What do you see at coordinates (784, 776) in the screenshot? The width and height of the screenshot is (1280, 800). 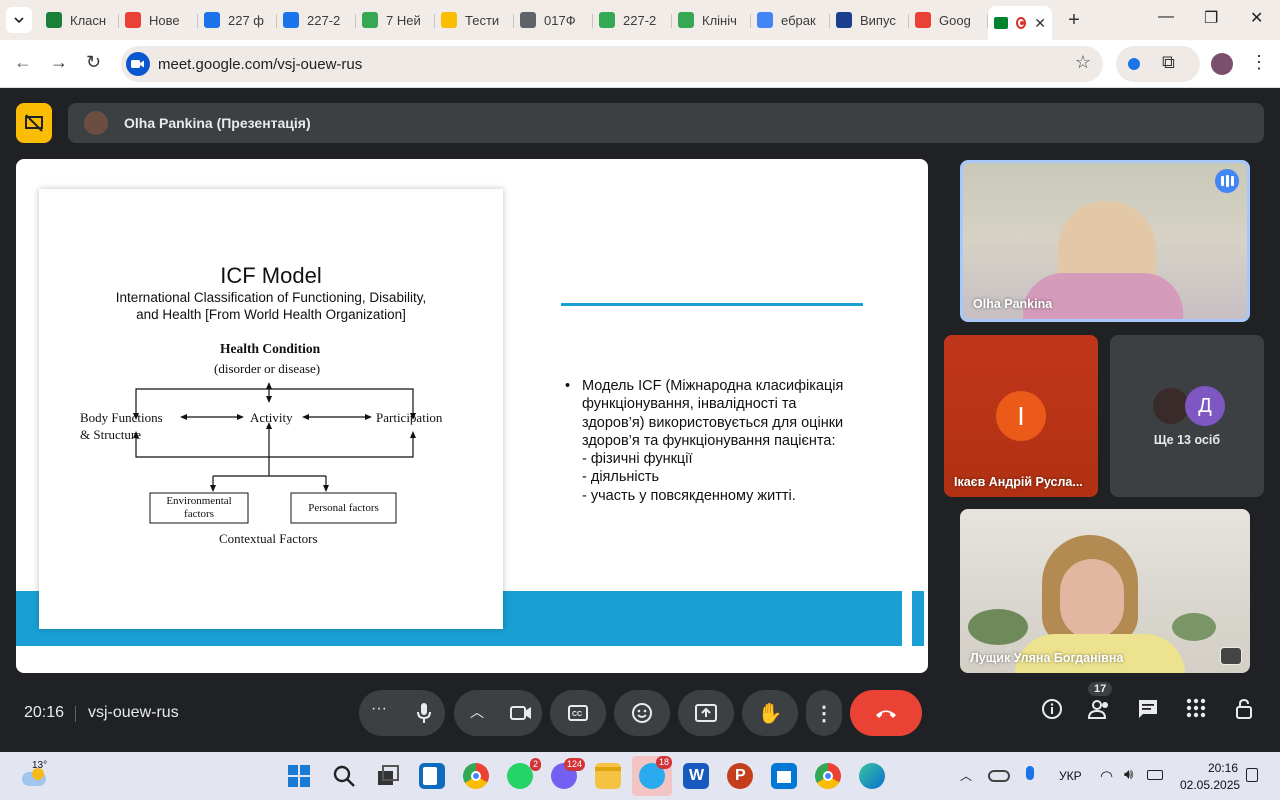 I see `store-app` at bounding box center [784, 776].